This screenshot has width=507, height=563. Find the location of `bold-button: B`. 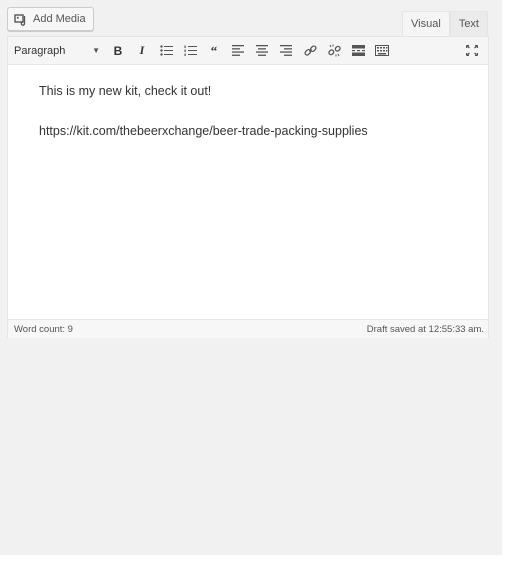

bold-button: B is located at coordinates (118, 51).